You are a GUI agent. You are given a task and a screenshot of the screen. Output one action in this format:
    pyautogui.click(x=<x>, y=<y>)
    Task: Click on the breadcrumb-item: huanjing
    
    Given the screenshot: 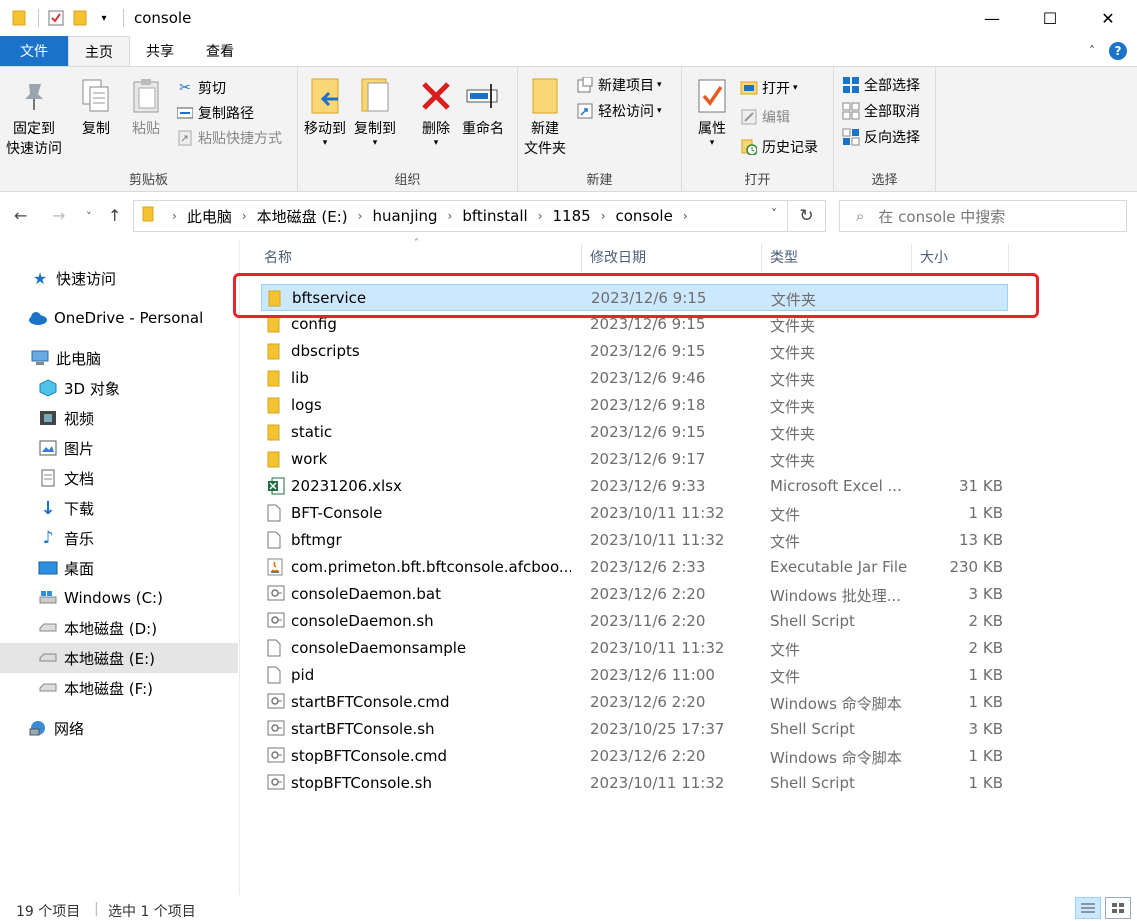 What is the action you would take?
    pyautogui.click(x=404, y=216)
    